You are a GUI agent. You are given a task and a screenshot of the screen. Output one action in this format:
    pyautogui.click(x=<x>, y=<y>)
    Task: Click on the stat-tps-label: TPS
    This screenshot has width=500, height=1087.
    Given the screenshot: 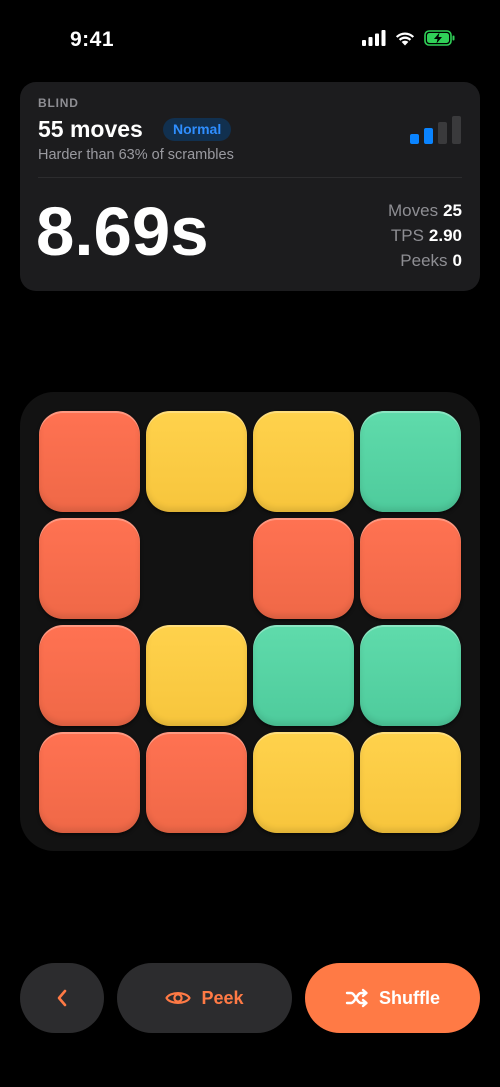 What is the action you would take?
    pyautogui.click(x=407, y=235)
    